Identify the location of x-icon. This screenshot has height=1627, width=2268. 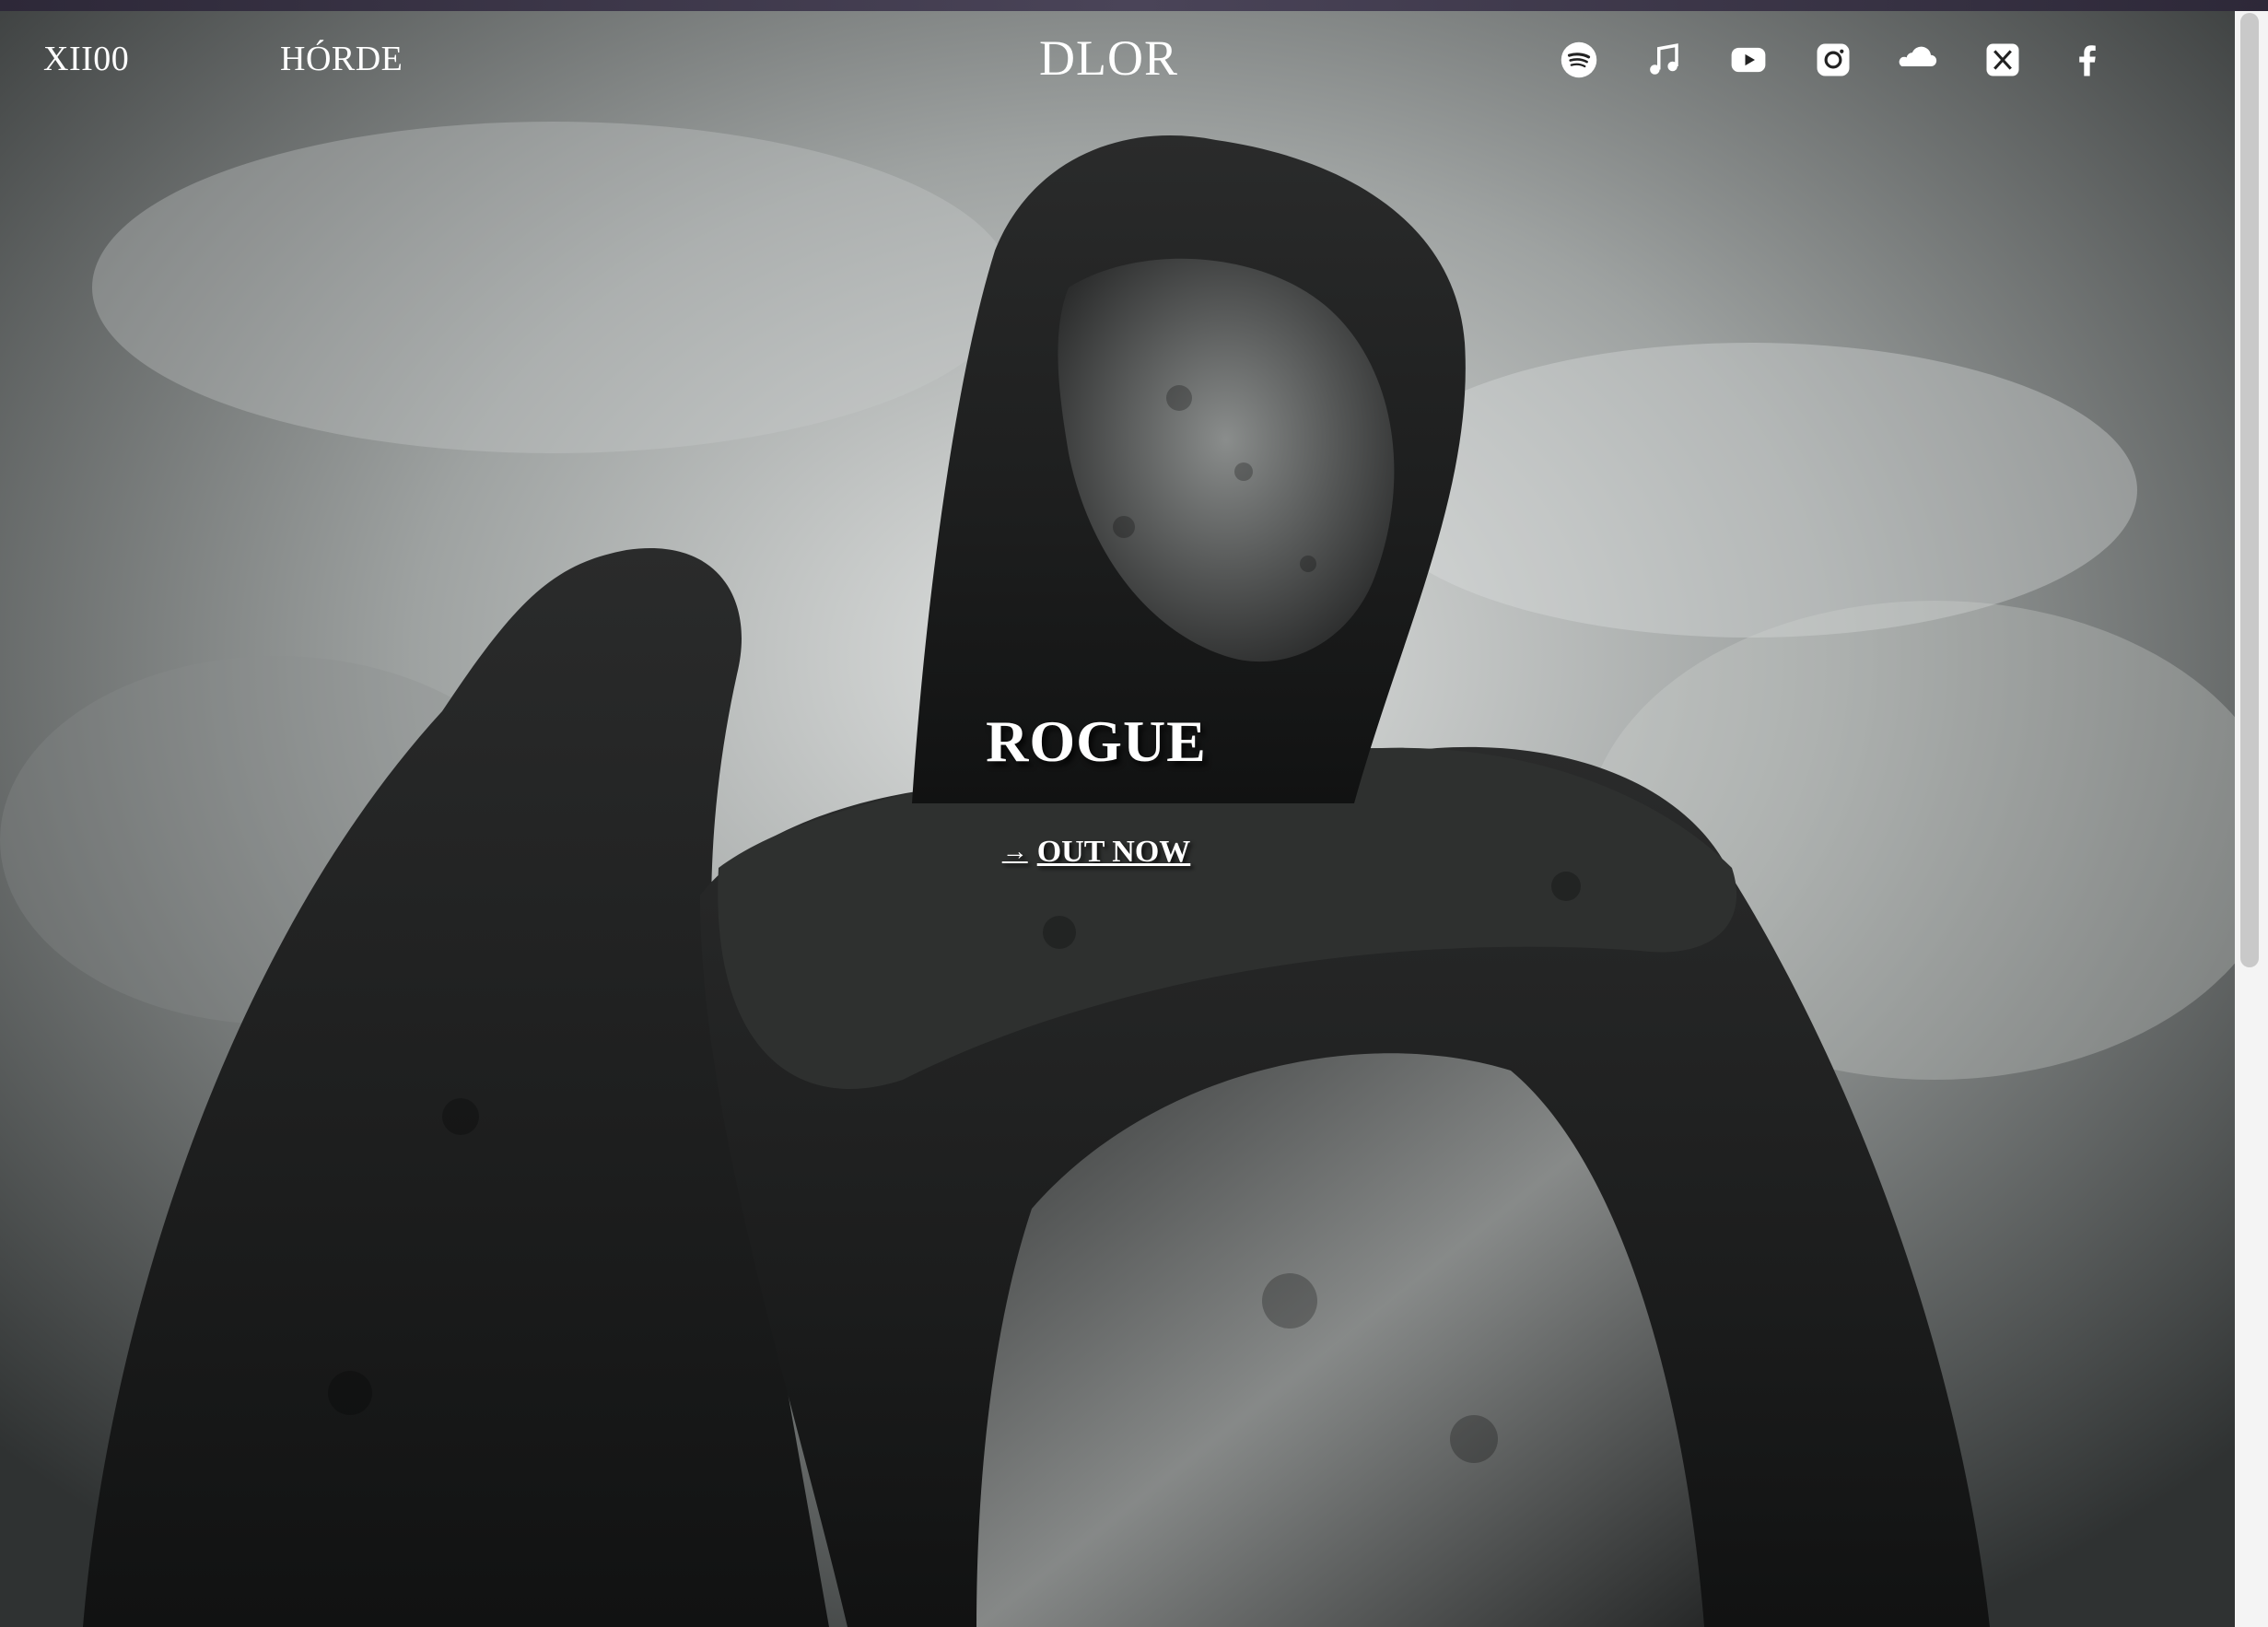
(2002, 60).